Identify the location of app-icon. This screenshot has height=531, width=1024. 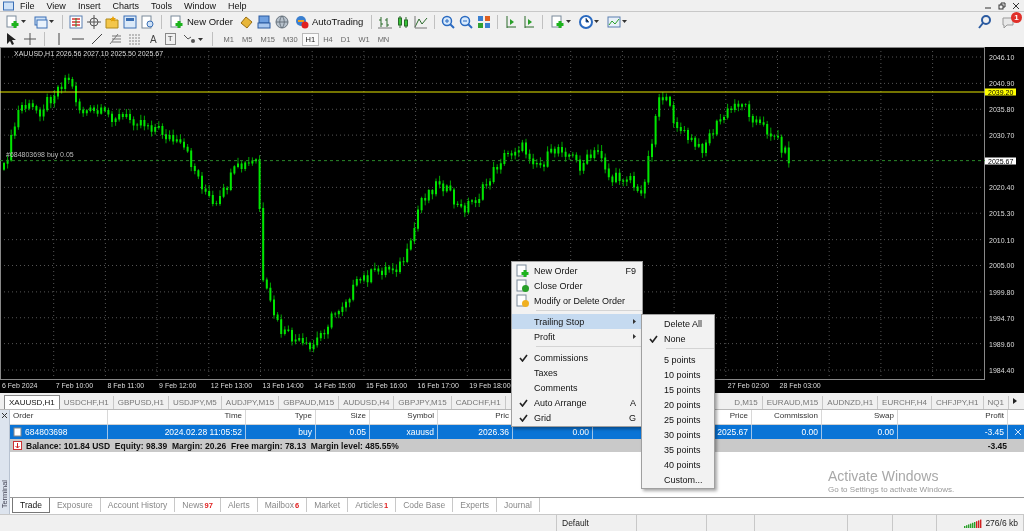
(8, 5).